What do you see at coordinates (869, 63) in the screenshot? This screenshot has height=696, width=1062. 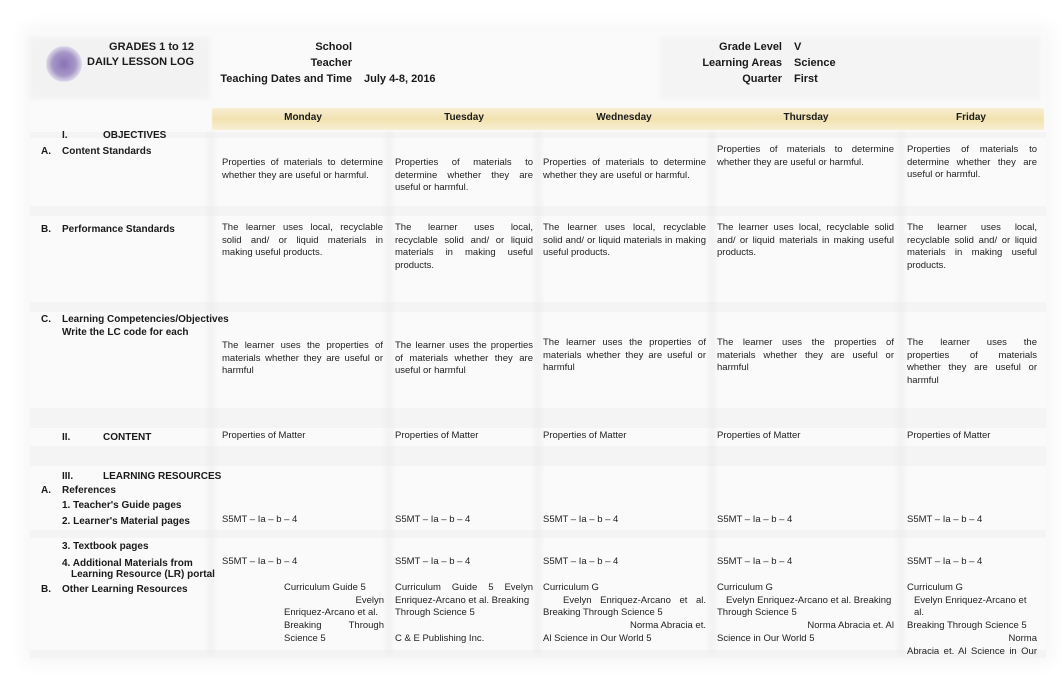 I see `area-value: Science` at bounding box center [869, 63].